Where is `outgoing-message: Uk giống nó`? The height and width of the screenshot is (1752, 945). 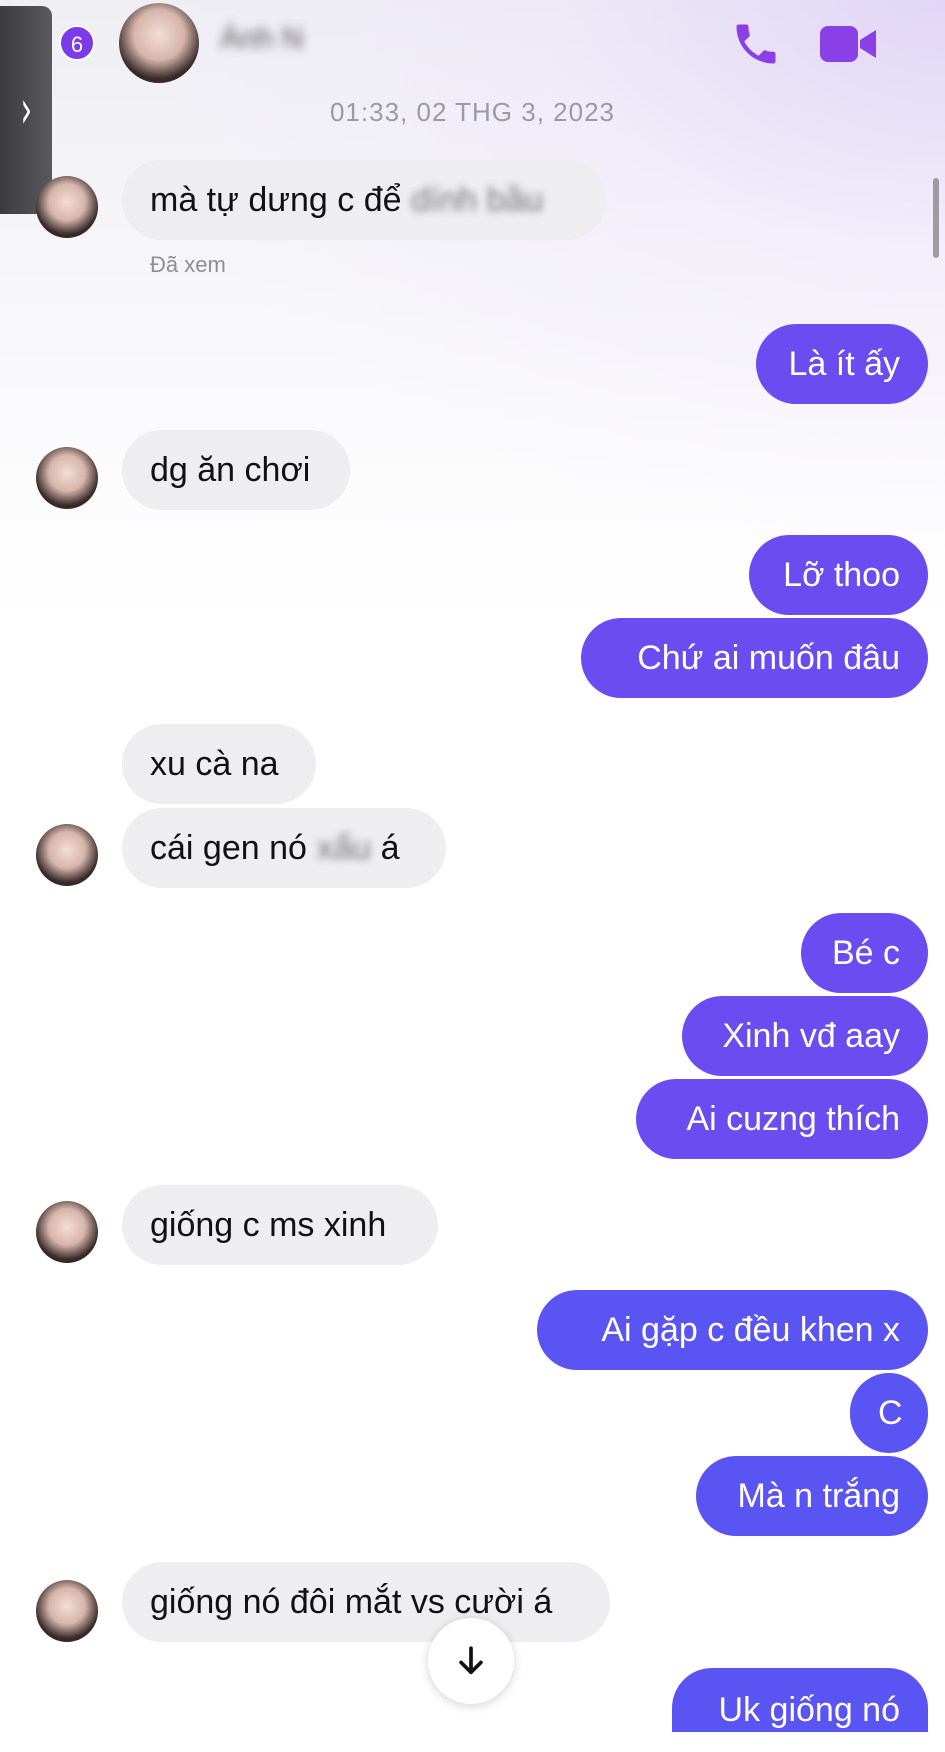
outgoing-message: Uk giống nó is located at coordinates (800, 1700).